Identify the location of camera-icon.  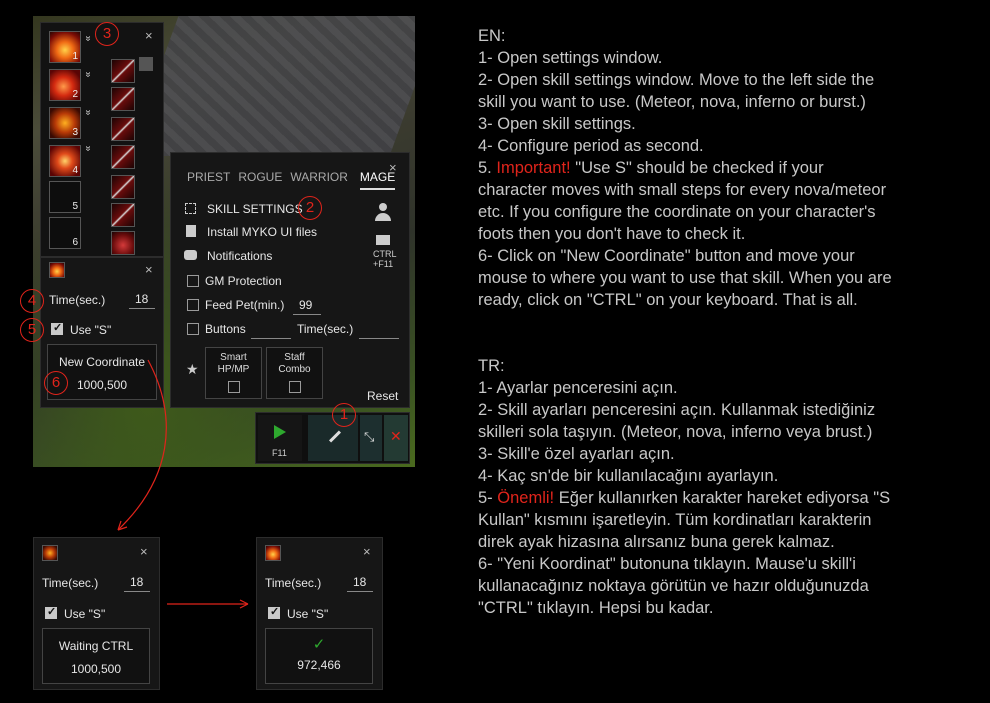
(383, 240).